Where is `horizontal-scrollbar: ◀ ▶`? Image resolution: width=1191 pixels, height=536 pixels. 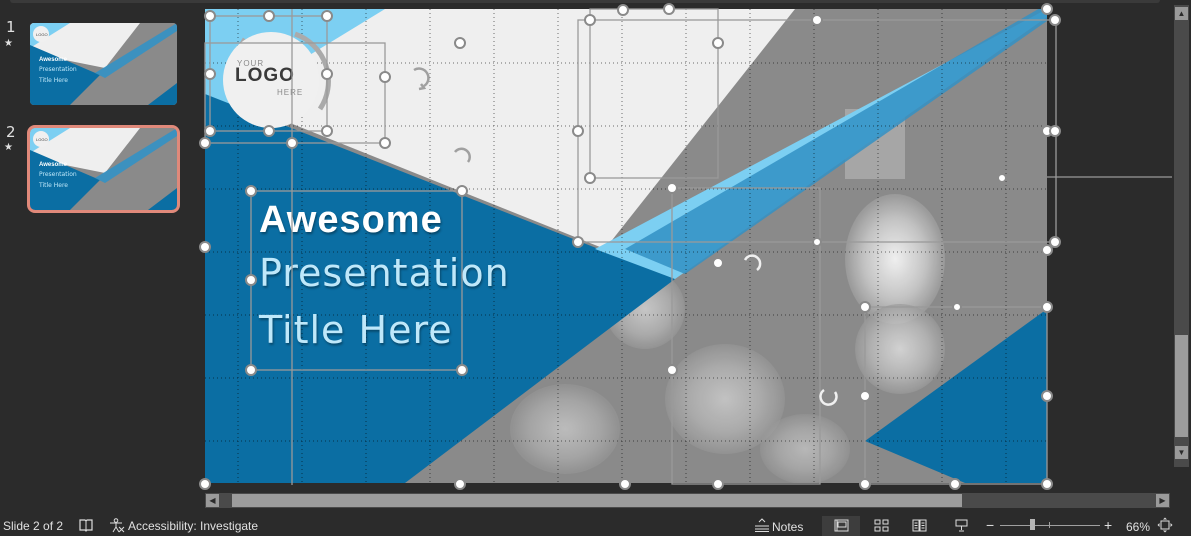
horizontal-scrollbar: ◀ ▶ is located at coordinates (687, 500).